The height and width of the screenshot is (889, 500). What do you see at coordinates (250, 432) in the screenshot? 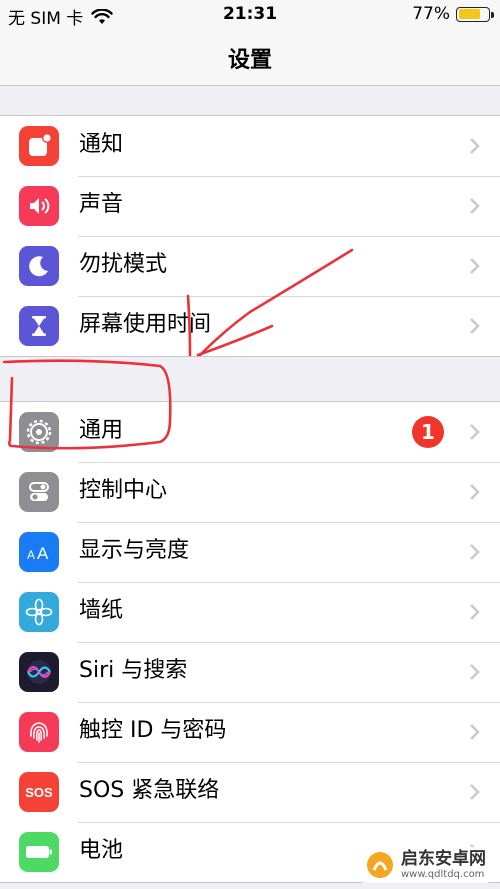
I see `settings-row-general: 通用 1` at bounding box center [250, 432].